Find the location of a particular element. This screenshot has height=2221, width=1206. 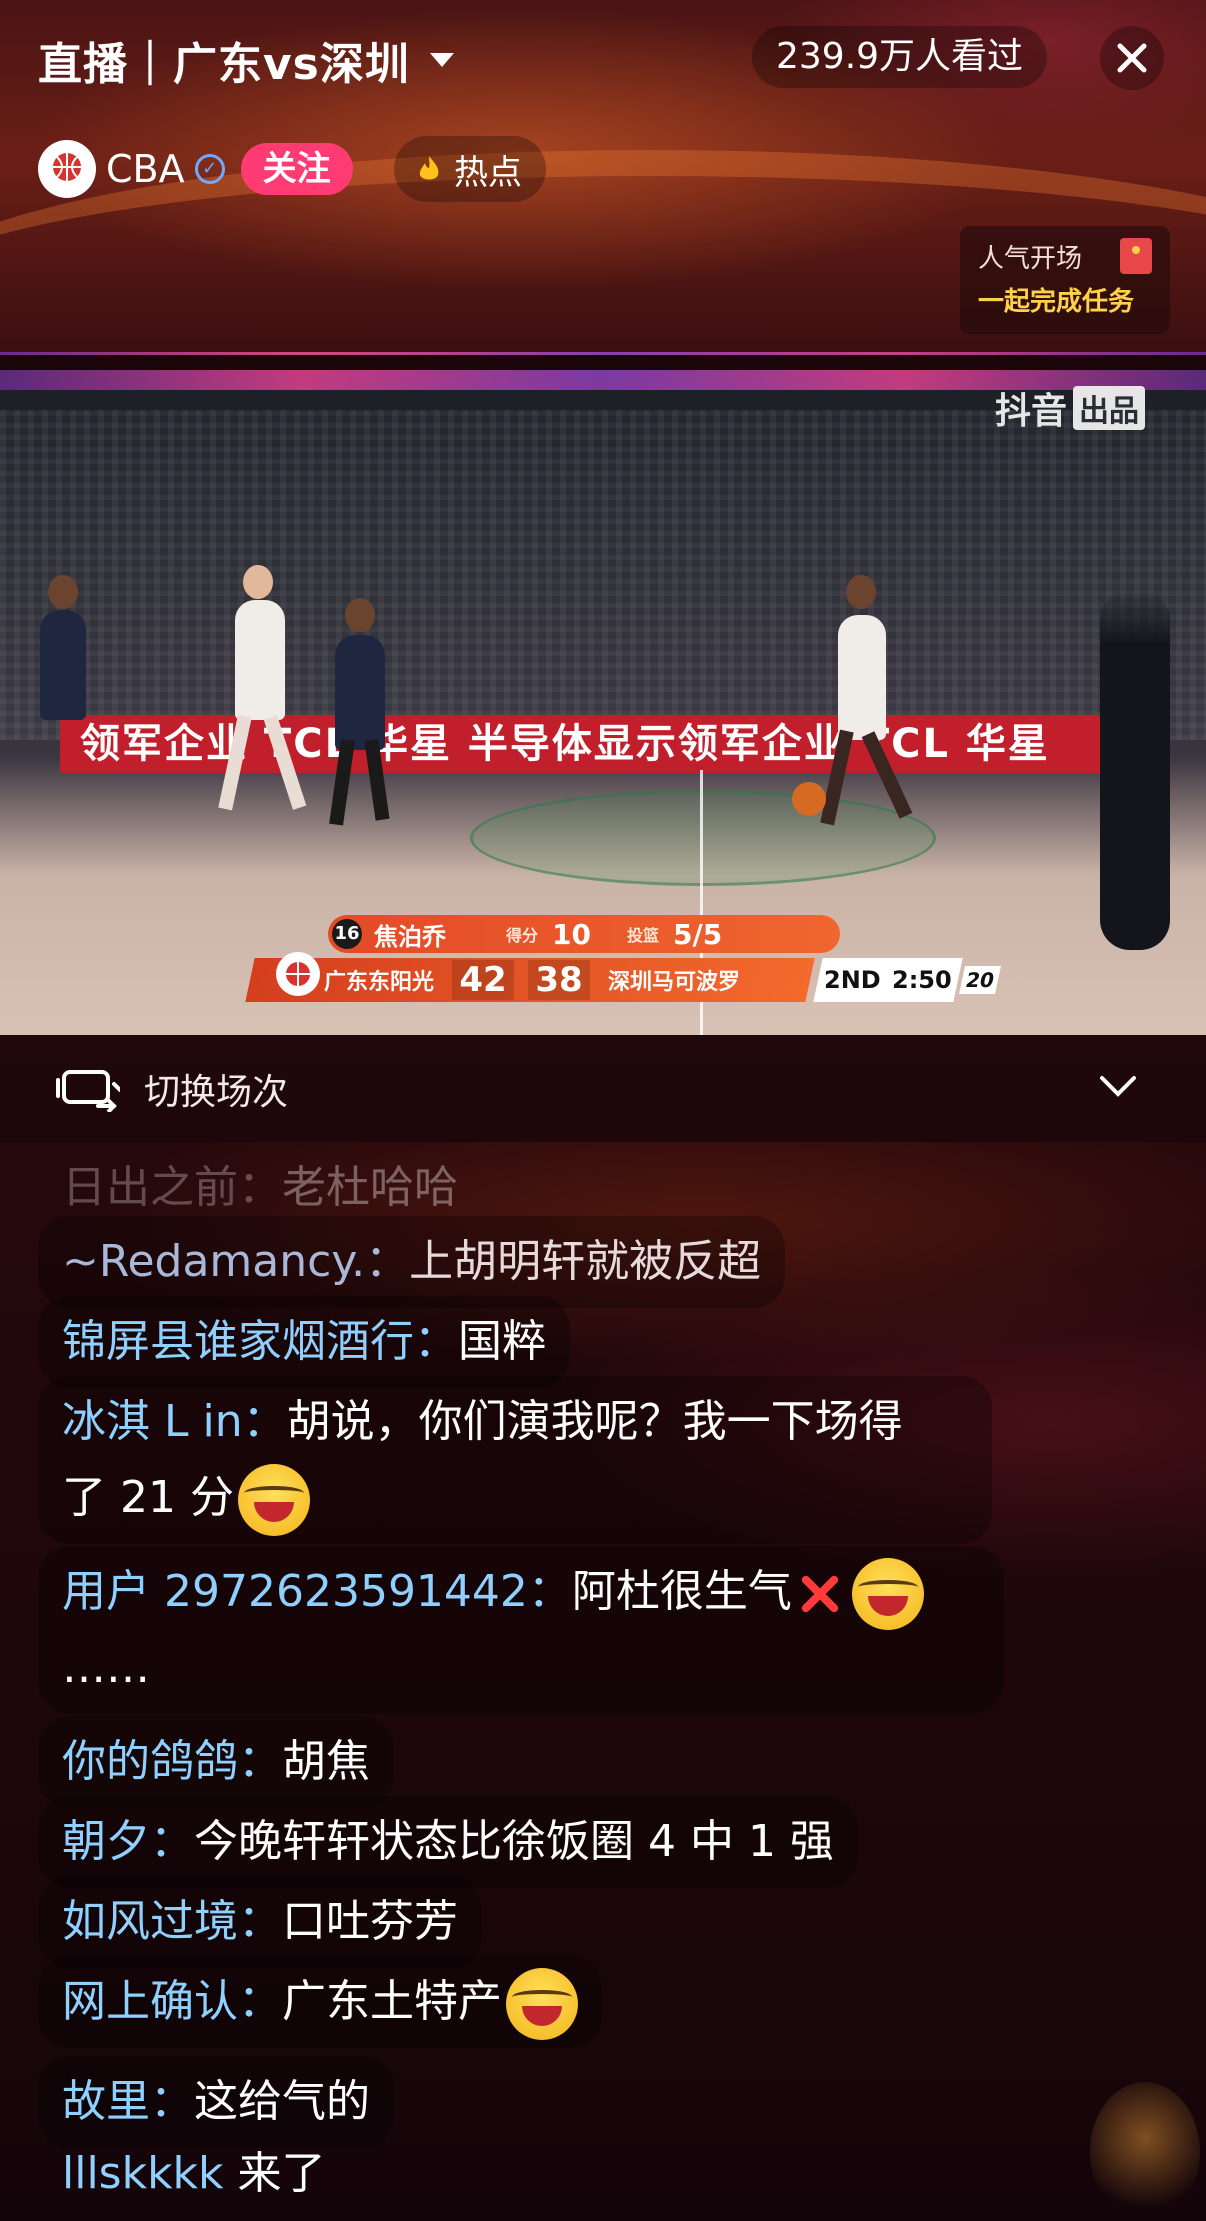

chat-username: ~Redamancy.： is located at coordinates (235, 1261).